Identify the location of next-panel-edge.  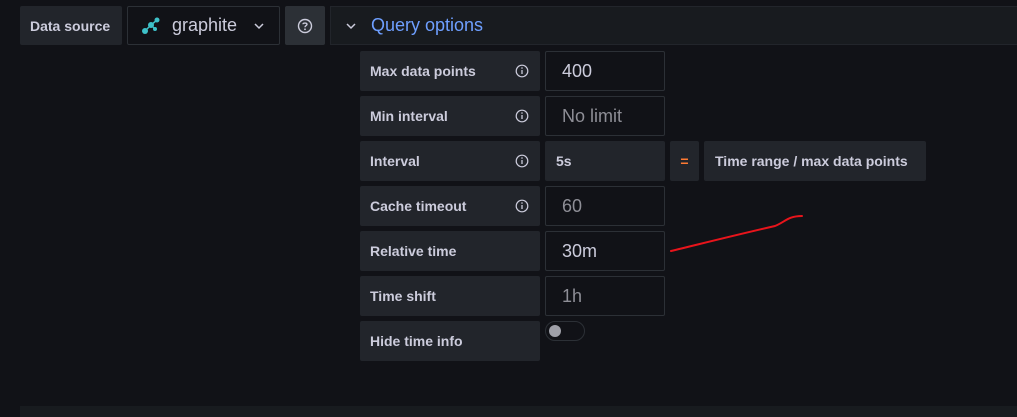
(518, 411).